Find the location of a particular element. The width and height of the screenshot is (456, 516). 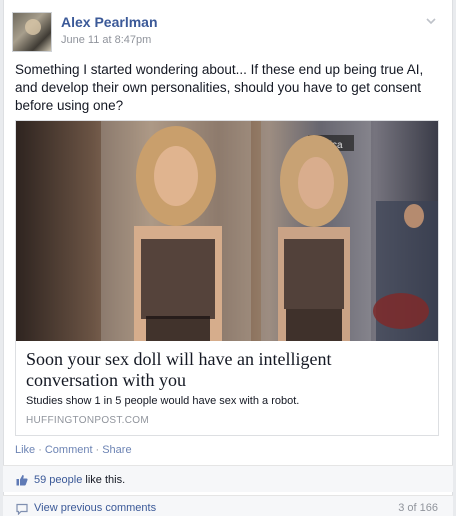

comment-bubble-icon is located at coordinates (22, 509).